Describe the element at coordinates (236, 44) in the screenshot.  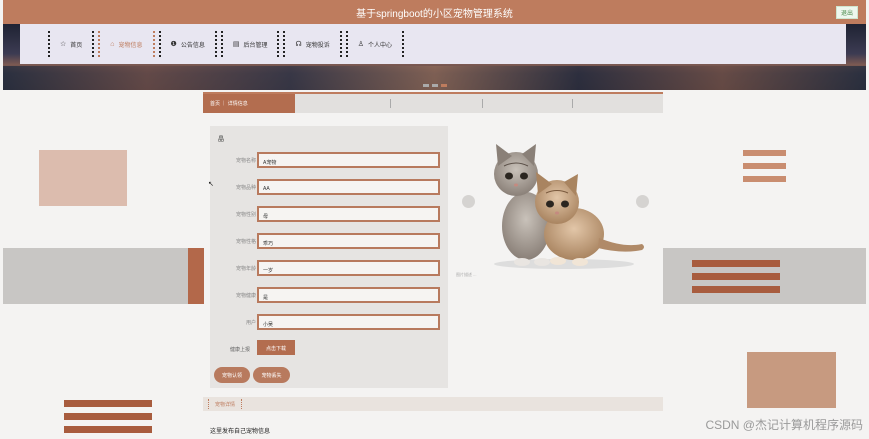
I see `database-icon: ▤` at that location.